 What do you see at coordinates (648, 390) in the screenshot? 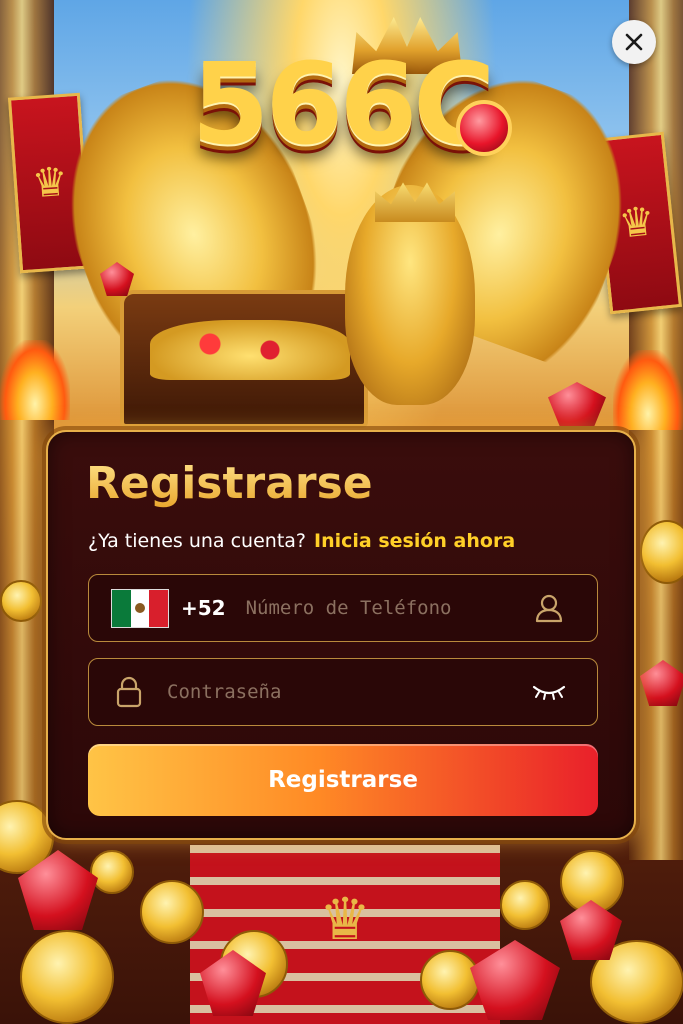
I see `fire-right` at bounding box center [648, 390].